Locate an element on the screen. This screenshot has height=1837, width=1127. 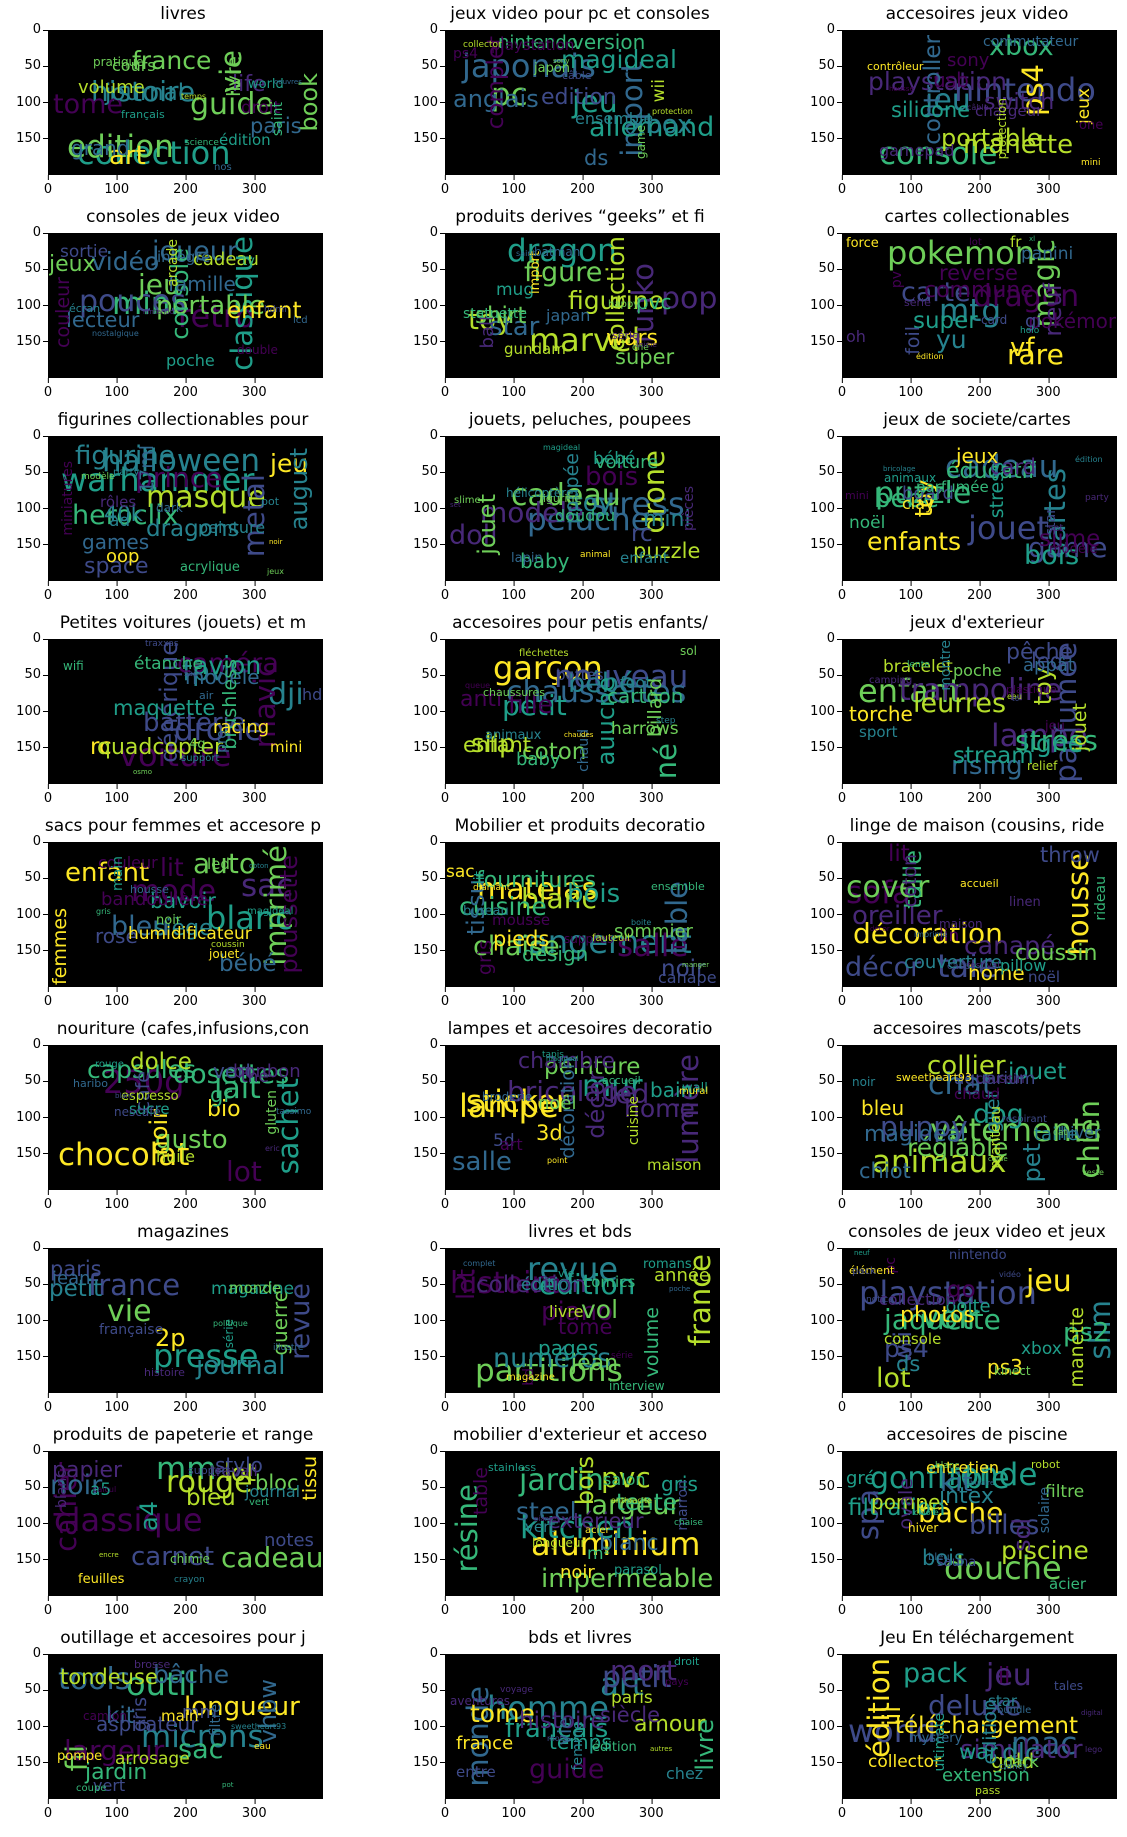
panel-title: livres is located at coordinates (183, 14).